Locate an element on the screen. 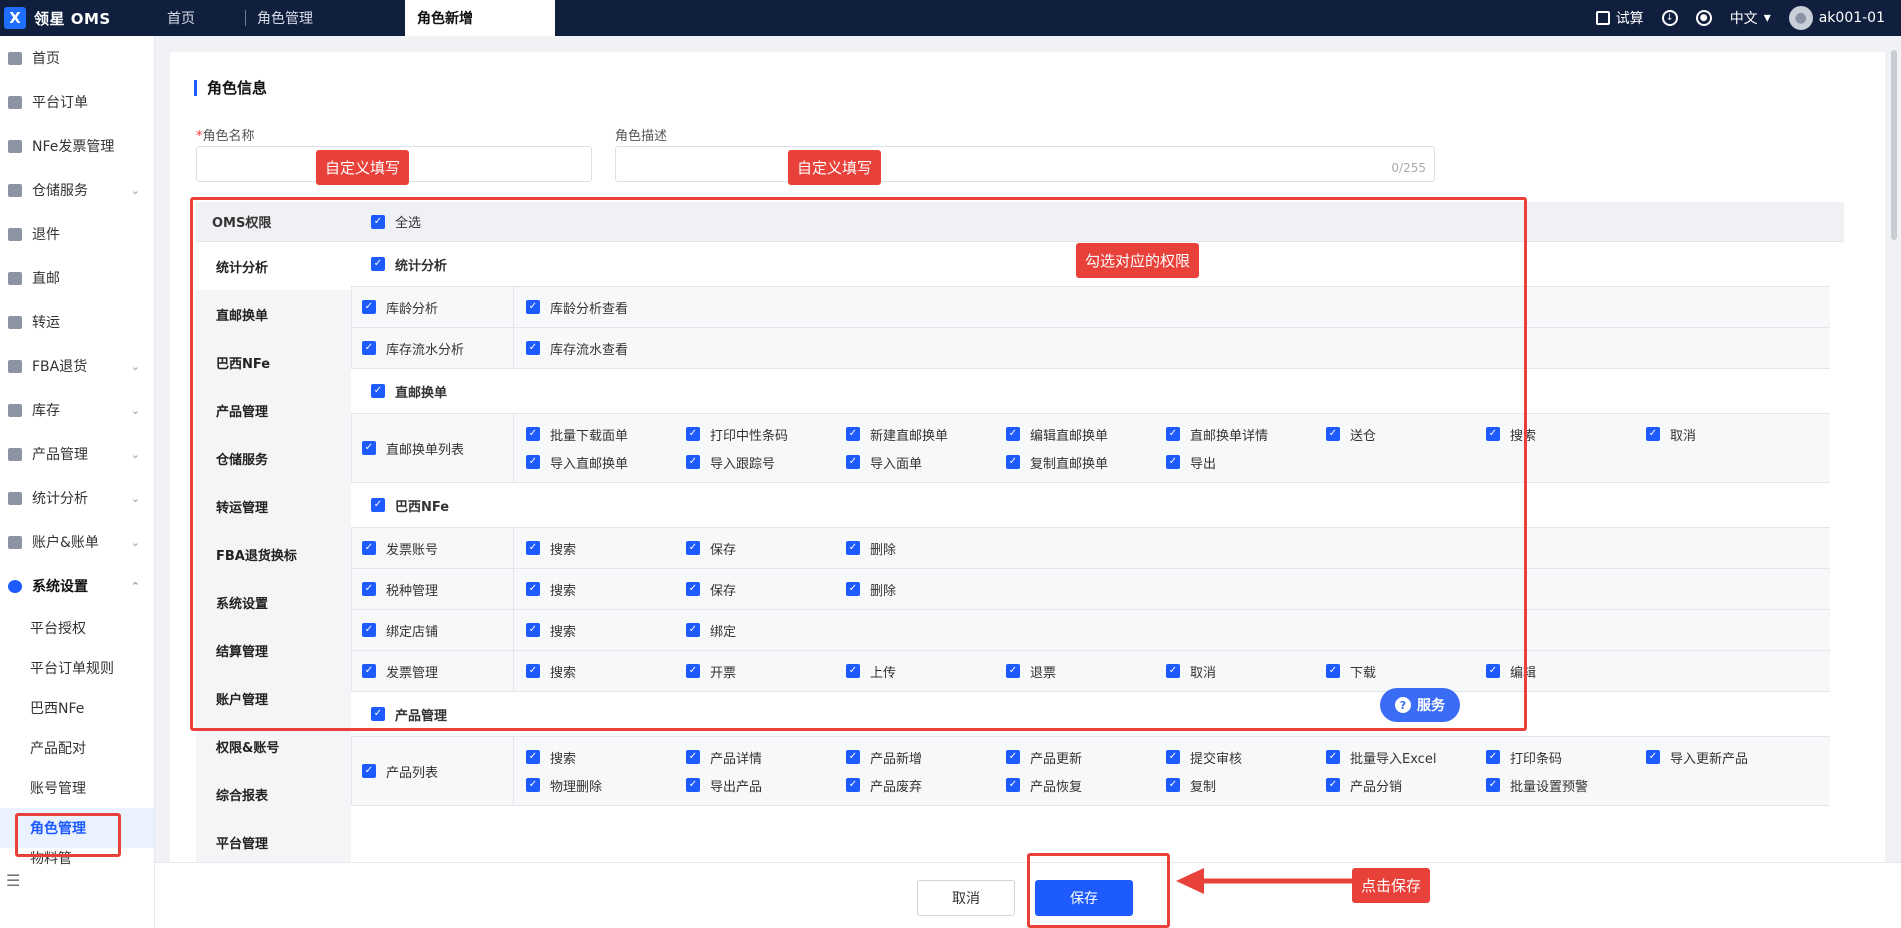  service-button: ? 服务 is located at coordinates (1420, 705).